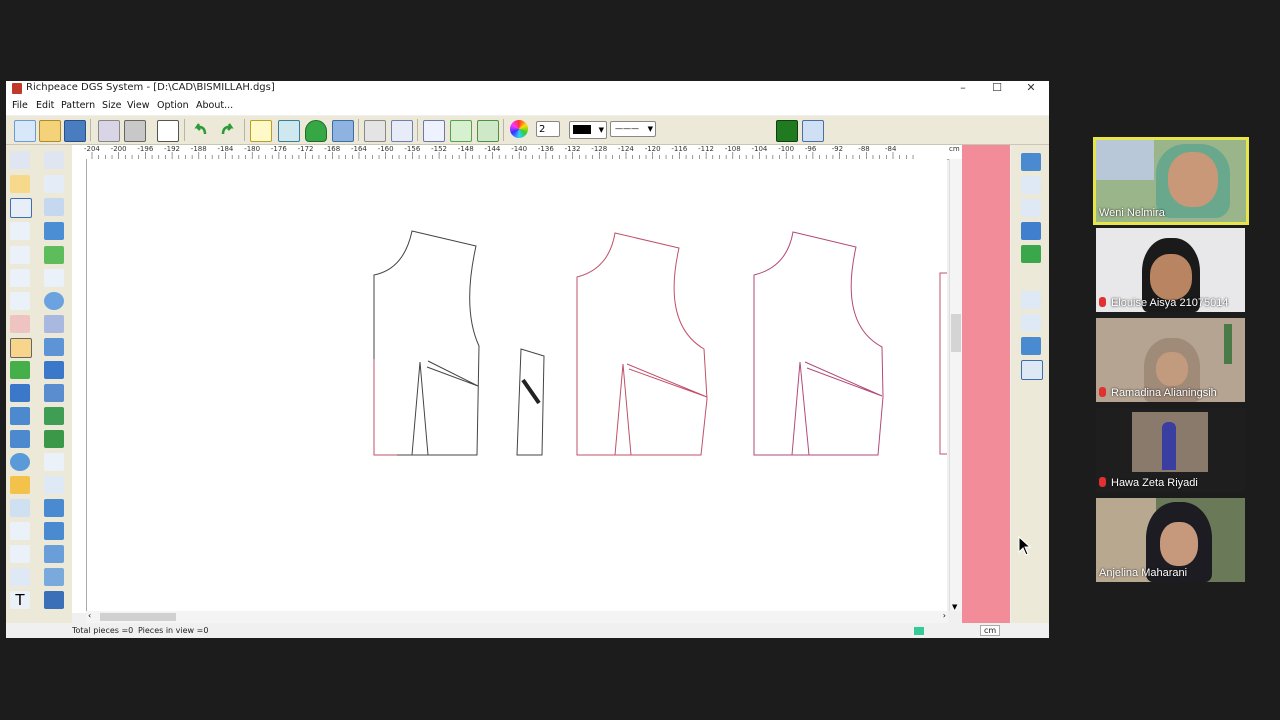 This screenshot has width=1280, height=720. What do you see at coordinates (54, 160) in the screenshot?
I see `pick-point-icon` at bounding box center [54, 160].